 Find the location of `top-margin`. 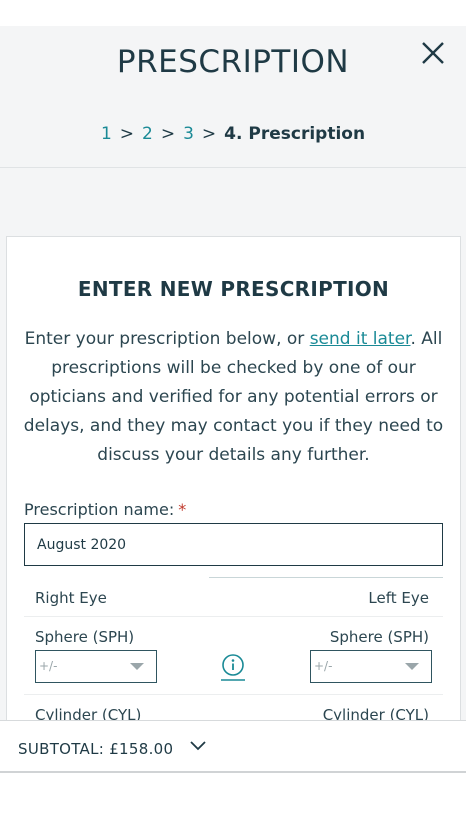

top-margin is located at coordinates (233, 13).